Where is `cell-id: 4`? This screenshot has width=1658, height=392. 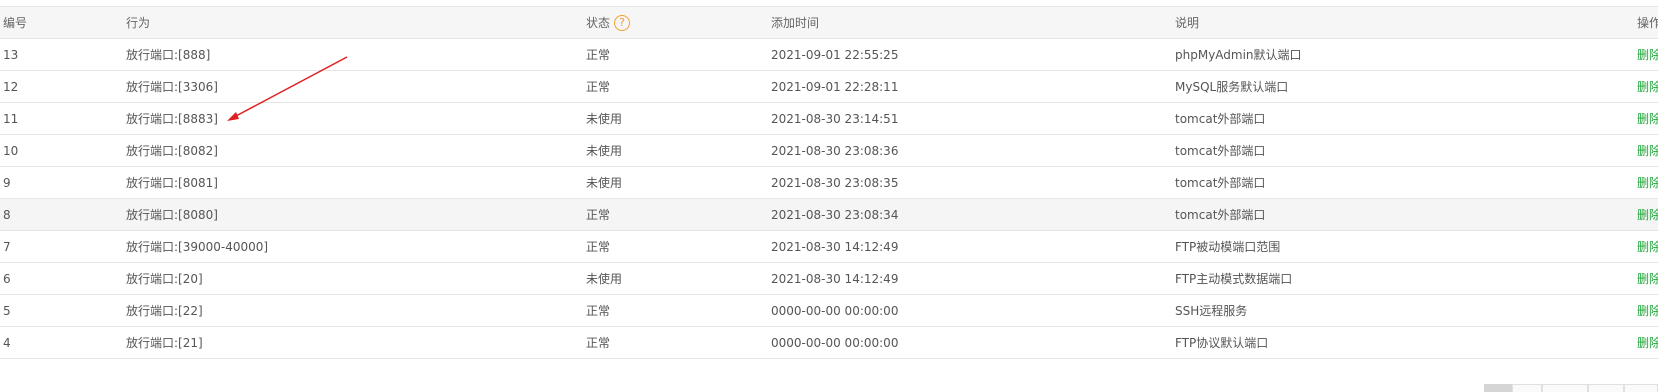
cell-id: 4 is located at coordinates (63, 342).